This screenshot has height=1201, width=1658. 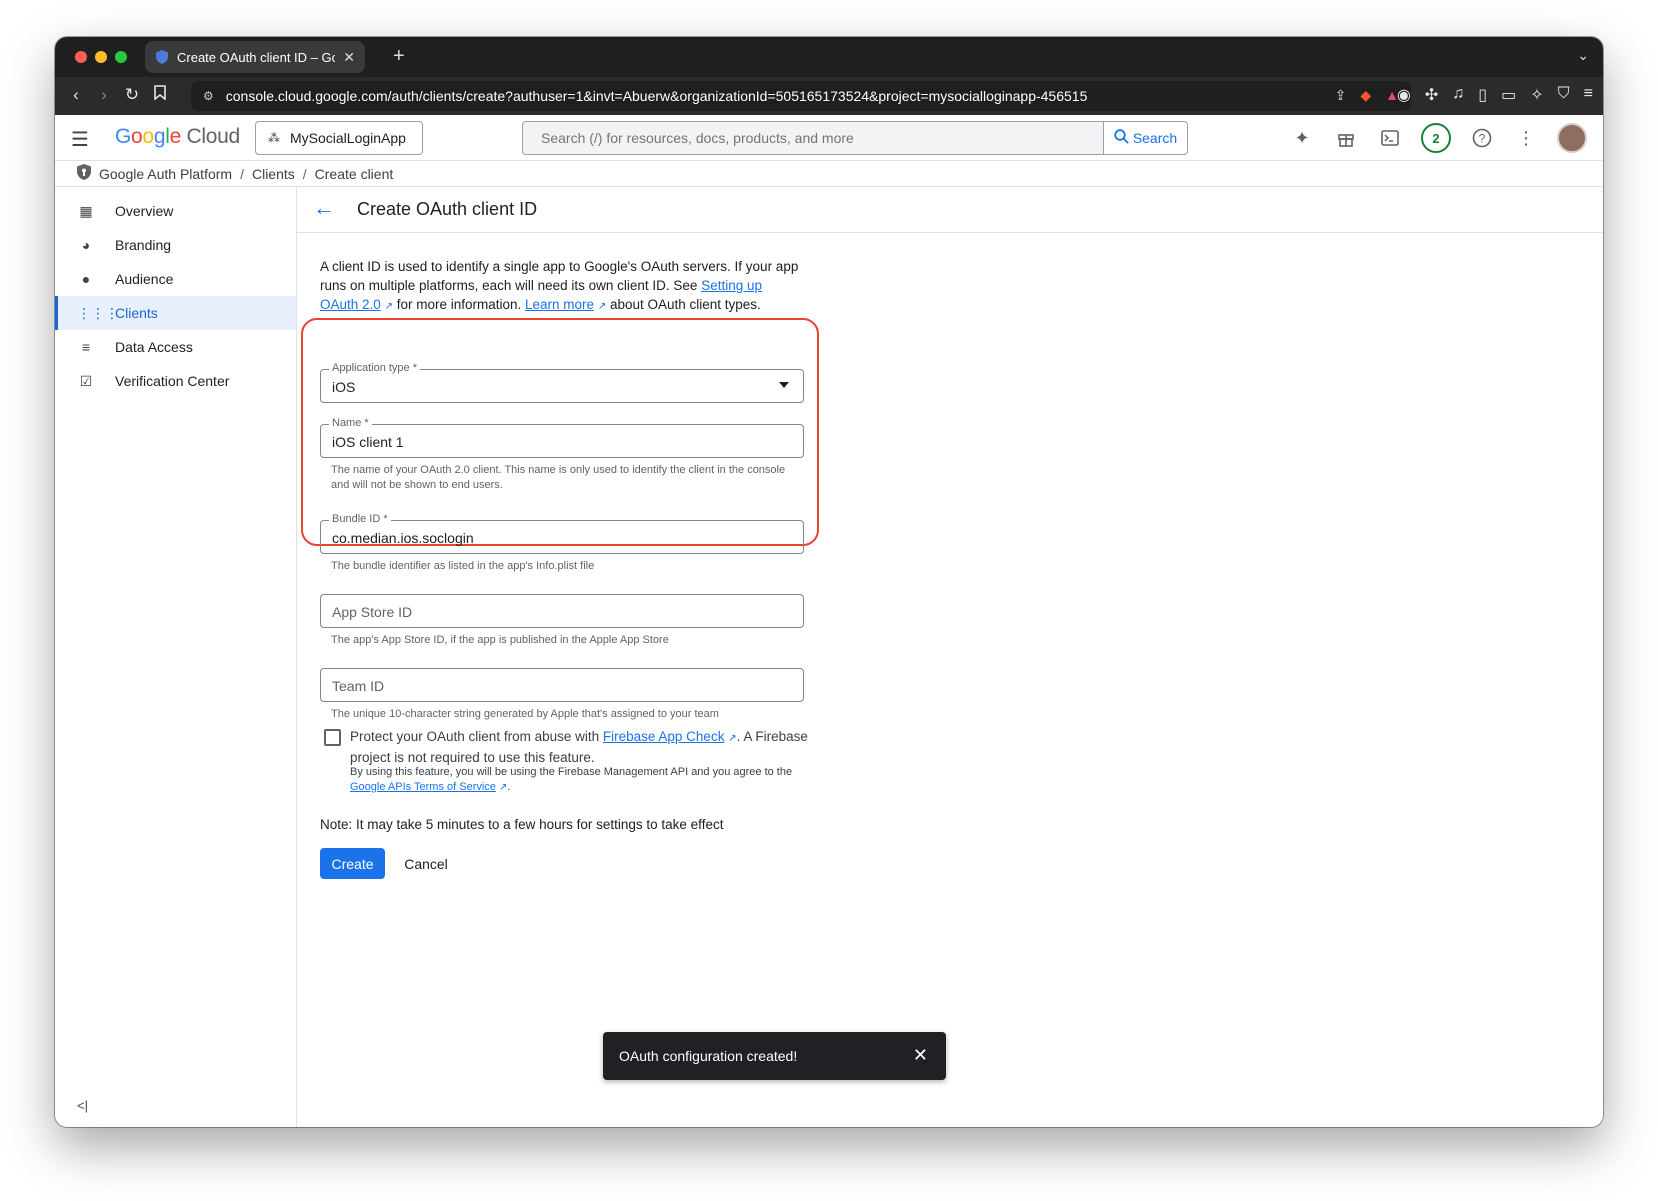 I want to click on collapse-sidebar-icon: <|, so click(x=82, y=1105).